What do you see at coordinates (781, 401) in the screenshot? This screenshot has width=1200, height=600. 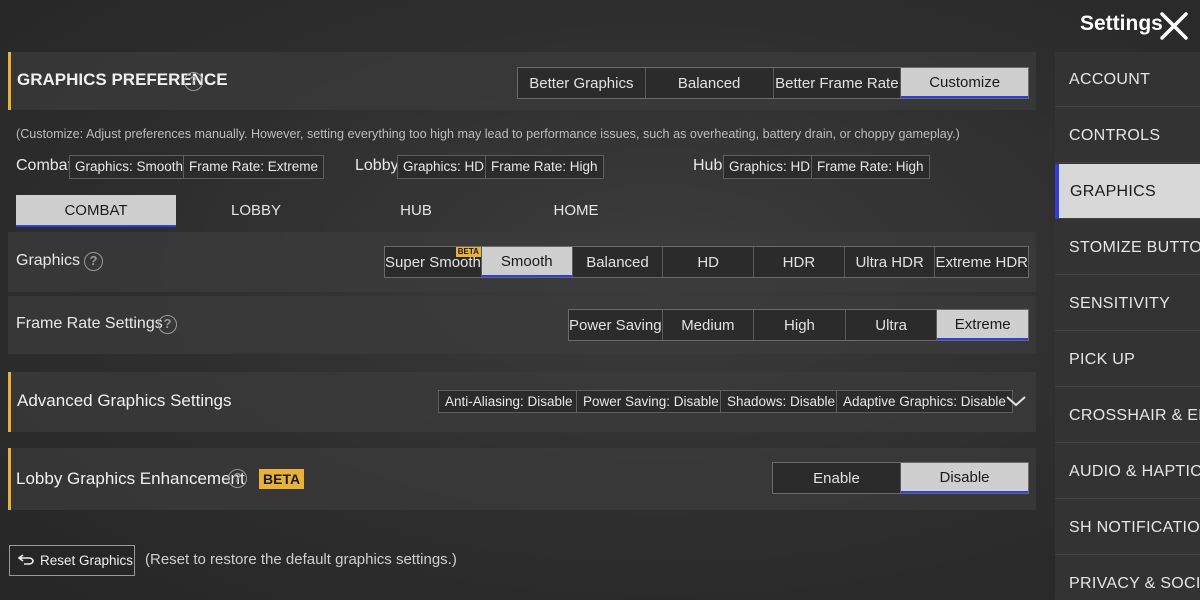 I see `tag-shadows: Shadows: Disable` at bounding box center [781, 401].